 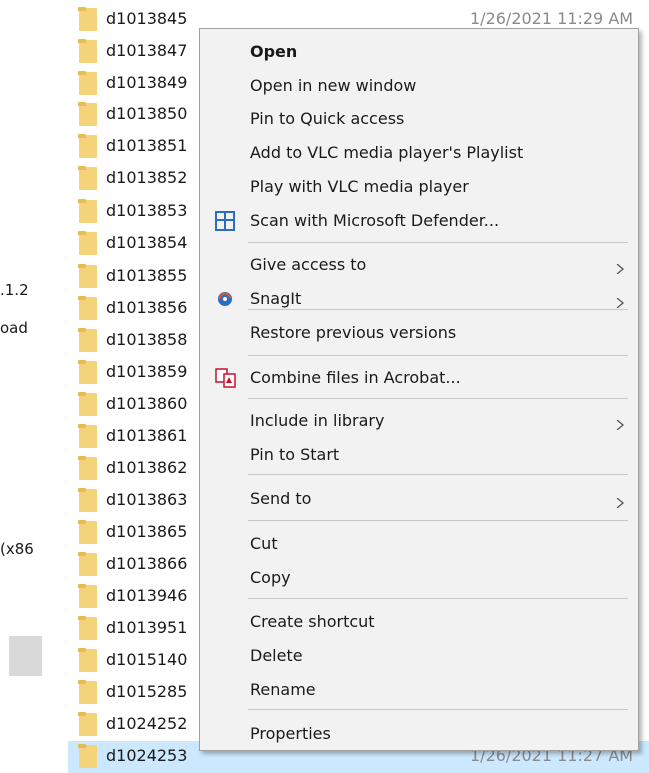 What do you see at coordinates (281, 498) in the screenshot?
I see `menu-item-label: Send to` at bounding box center [281, 498].